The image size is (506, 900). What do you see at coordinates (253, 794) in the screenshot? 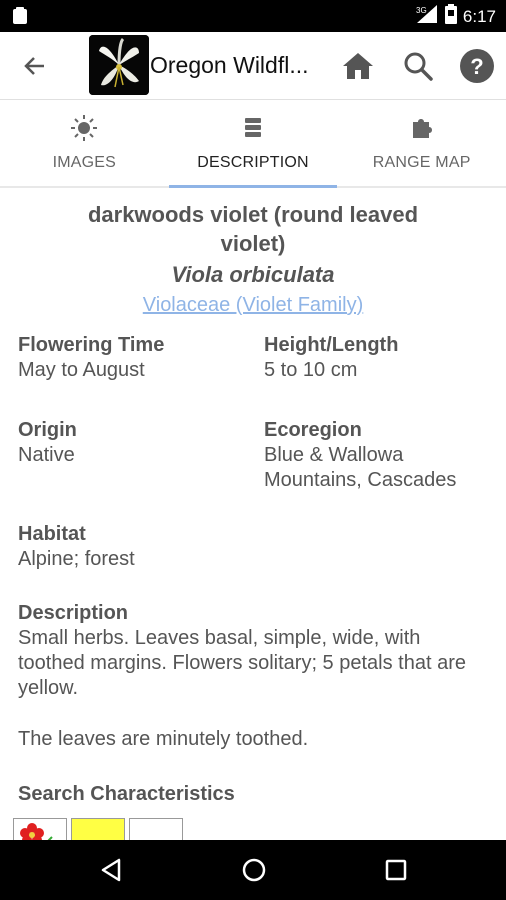
I see `search-characteristics-field: Search Characteristics` at bounding box center [253, 794].